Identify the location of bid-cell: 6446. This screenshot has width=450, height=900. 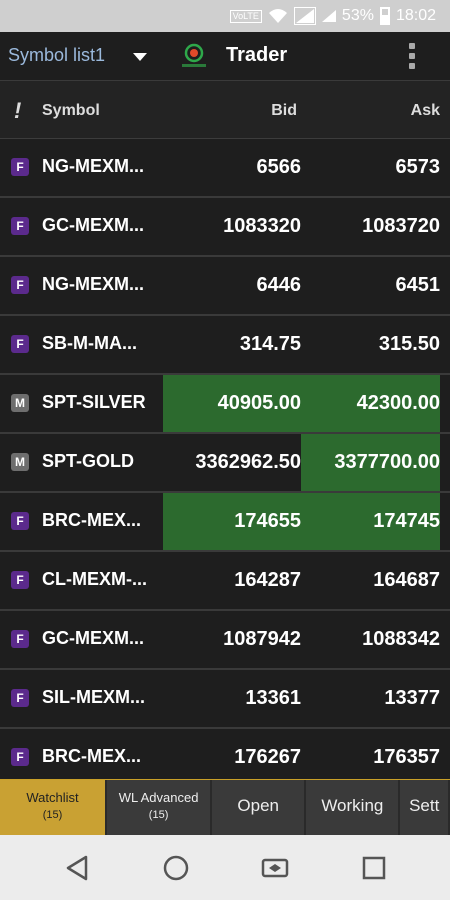
(232, 285).